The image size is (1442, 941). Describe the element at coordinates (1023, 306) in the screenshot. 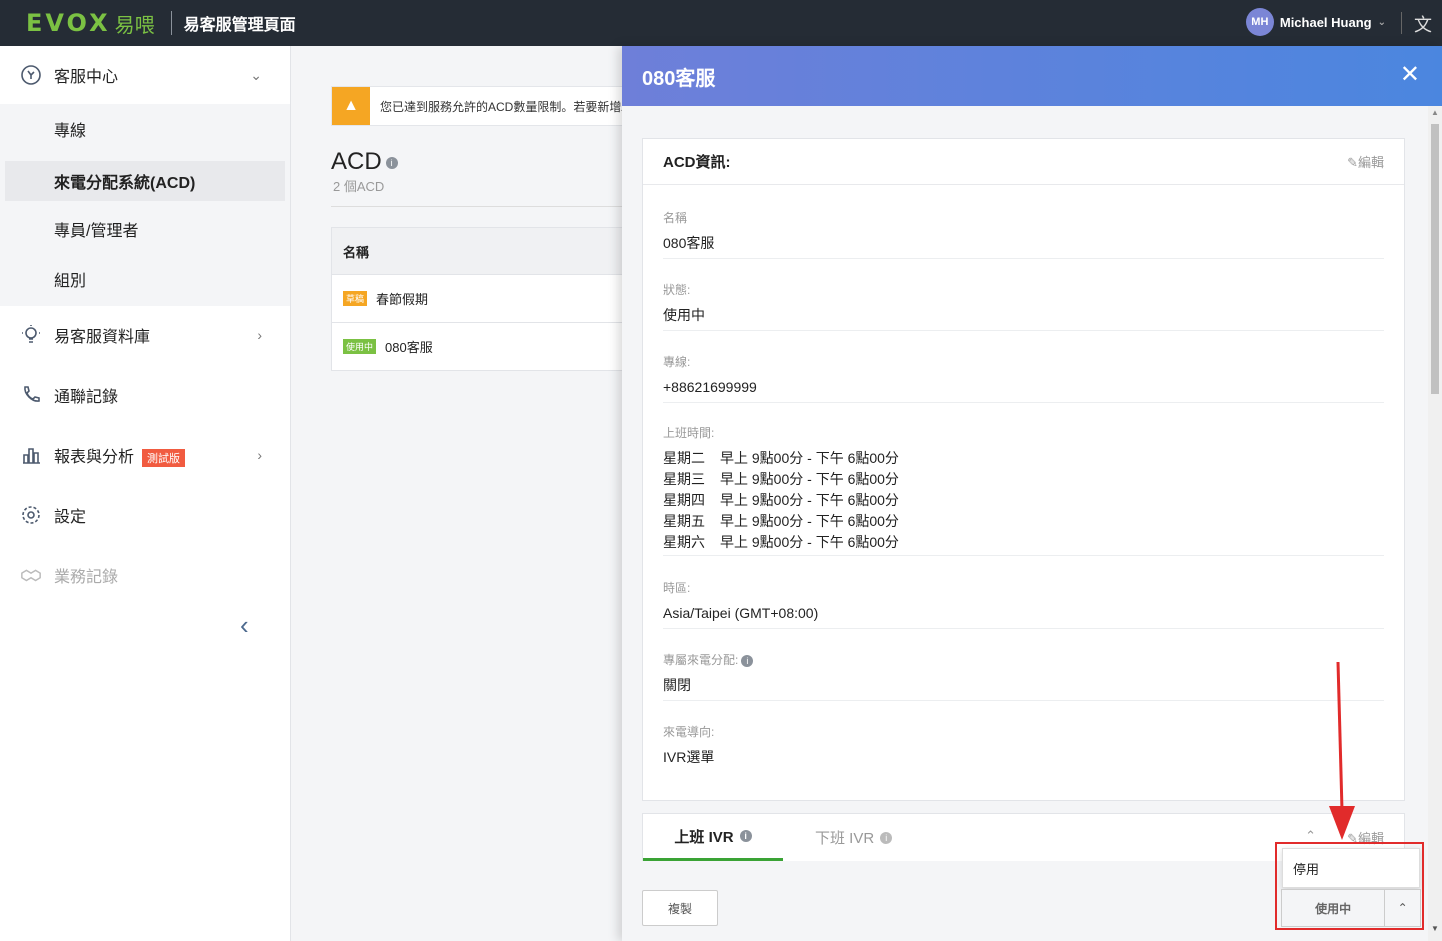

I see `field-status: 狀態: 使用中` at that location.